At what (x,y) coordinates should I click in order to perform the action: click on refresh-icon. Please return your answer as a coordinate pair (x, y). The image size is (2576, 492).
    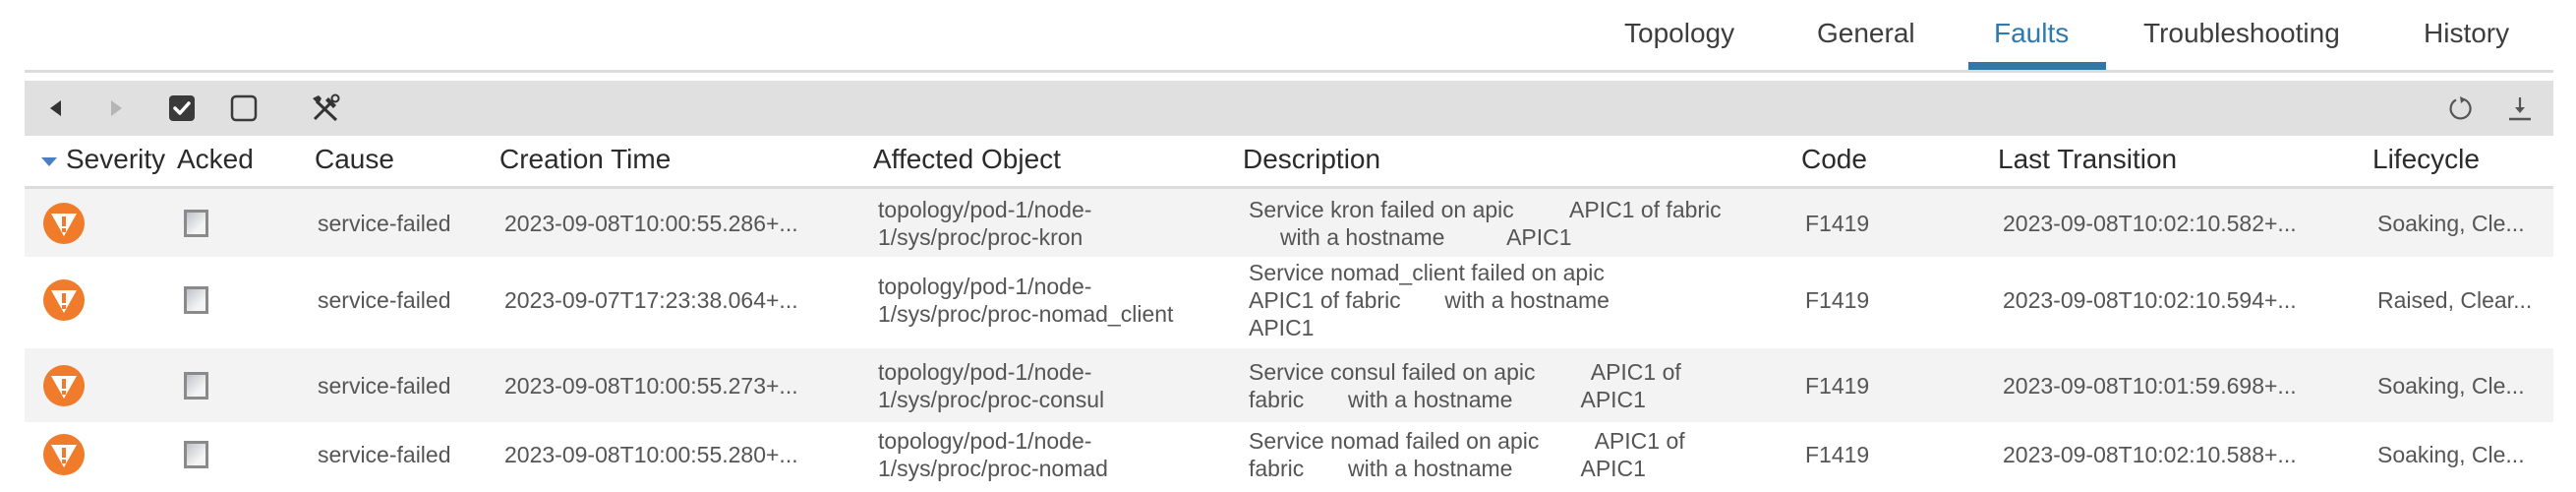
    Looking at the image, I should click on (2460, 108).